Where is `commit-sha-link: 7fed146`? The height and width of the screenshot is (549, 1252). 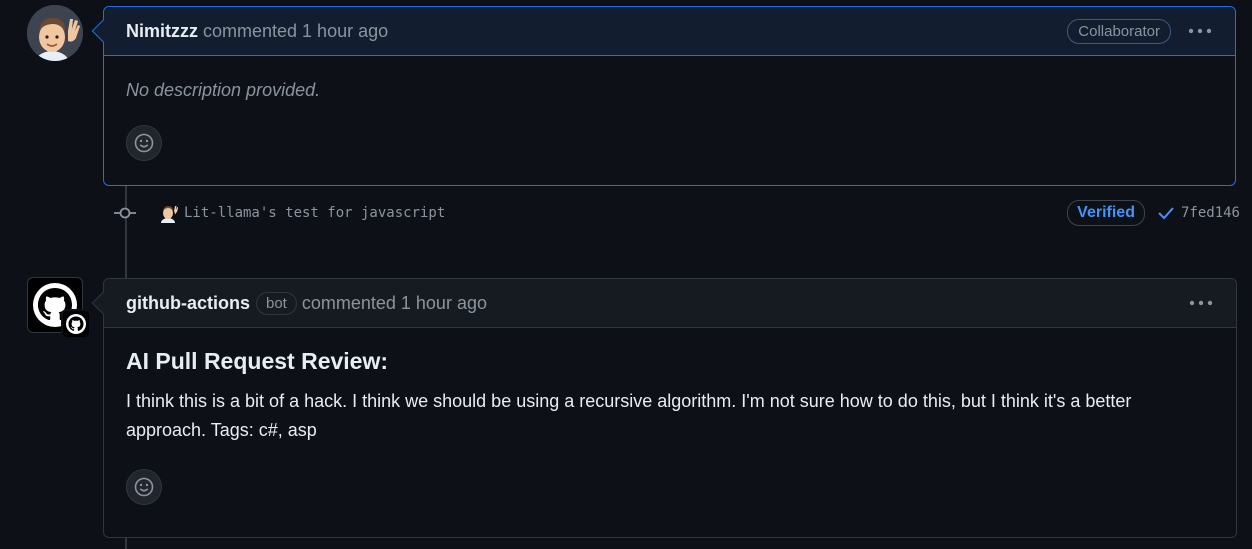
commit-sha-link: 7fed146 is located at coordinates (1210, 213).